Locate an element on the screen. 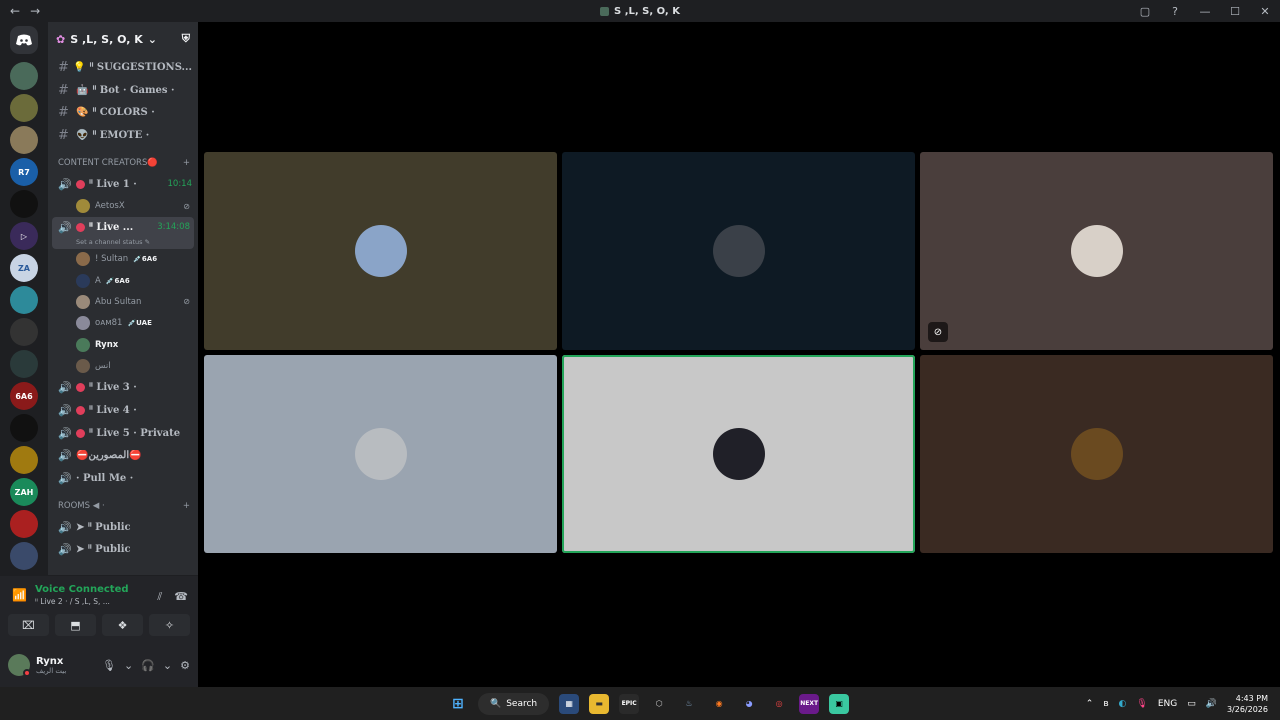 Image resolution: width=1280 pixels, height=720 pixels. discord-icon: ◕ is located at coordinates (749, 704).